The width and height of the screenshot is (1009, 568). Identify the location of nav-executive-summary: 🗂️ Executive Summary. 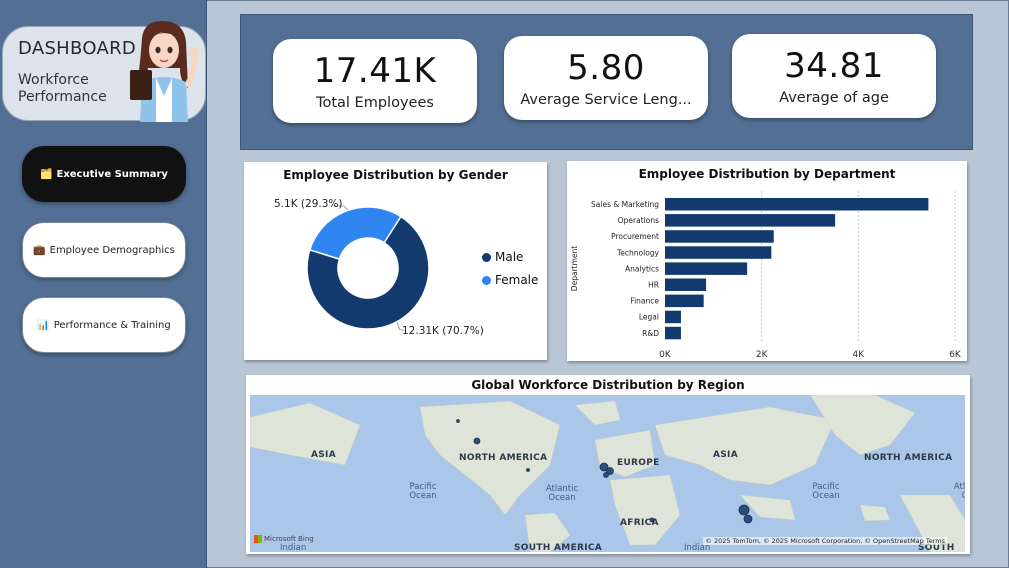
(104, 174).